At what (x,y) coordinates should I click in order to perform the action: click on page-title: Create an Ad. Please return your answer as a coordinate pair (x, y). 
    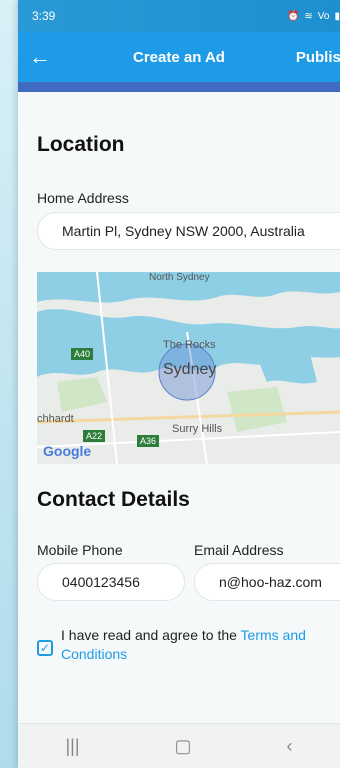
    Looking at the image, I should click on (179, 57).